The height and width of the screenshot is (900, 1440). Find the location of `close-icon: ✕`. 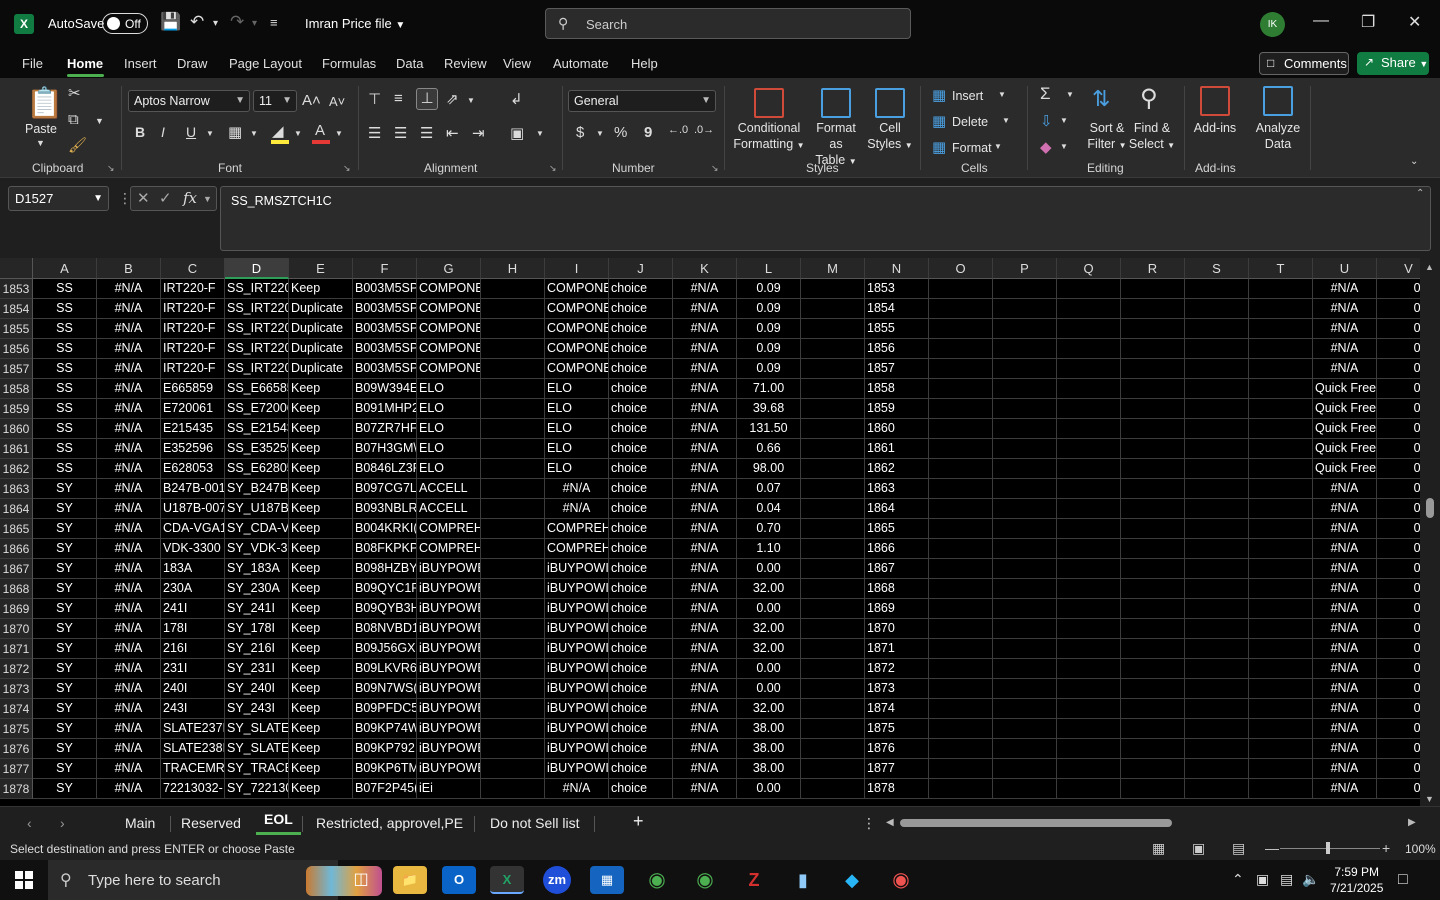

close-icon: ✕ is located at coordinates (1414, 22).